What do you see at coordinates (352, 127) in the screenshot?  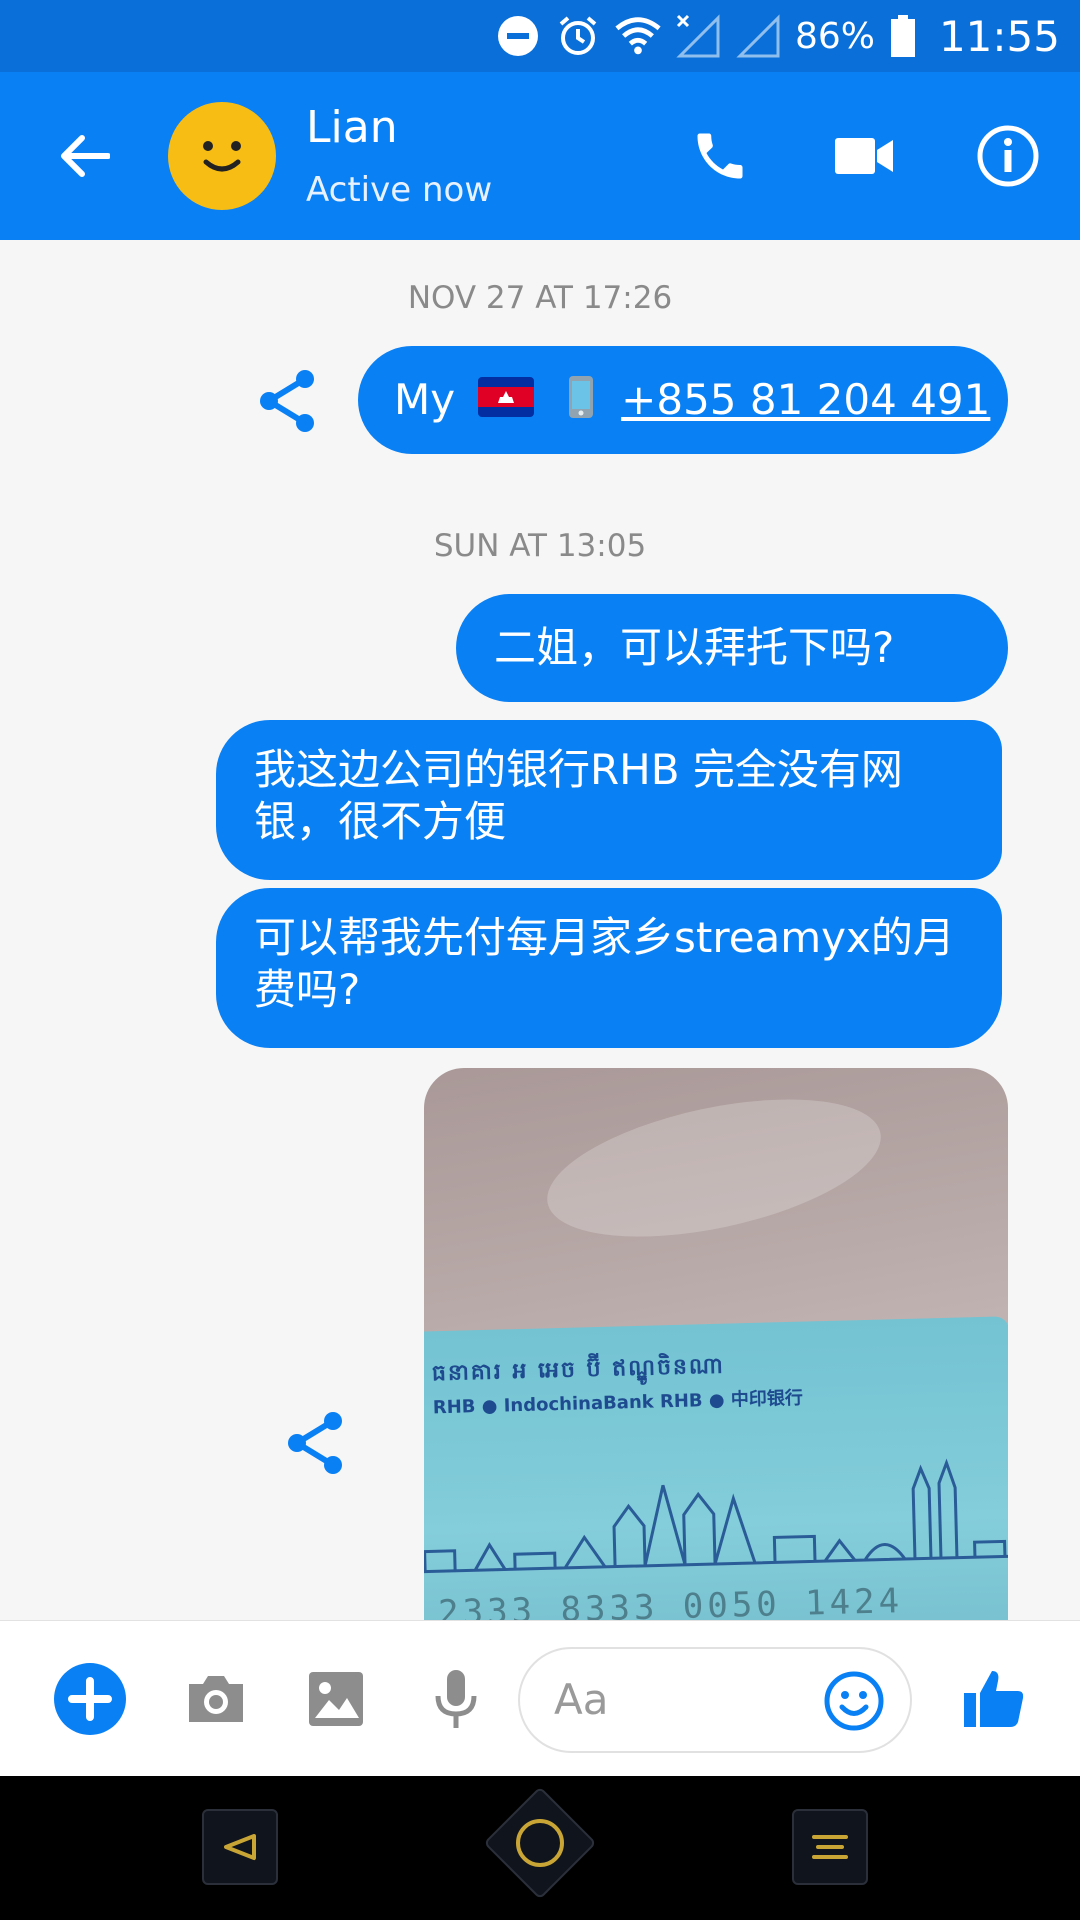 I see `contact-name: Lian` at bounding box center [352, 127].